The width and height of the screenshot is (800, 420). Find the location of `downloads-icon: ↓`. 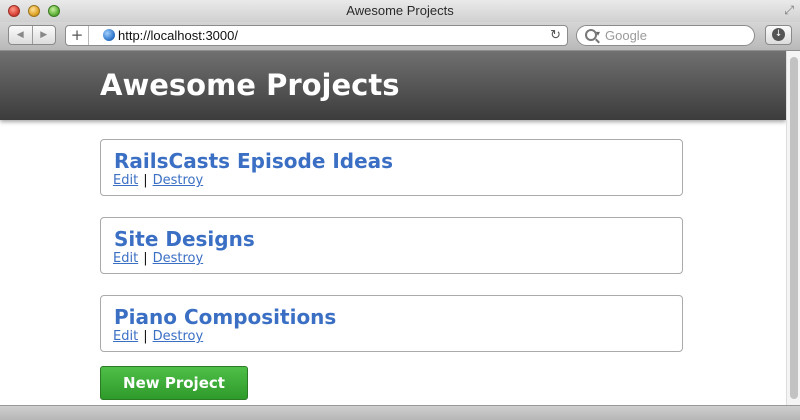

downloads-icon: ↓ is located at coordinates (778, 34).